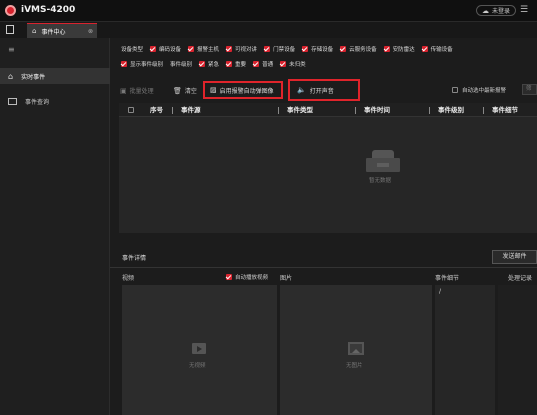 The image size is (537, 415). What do you see at coordinates (399, 49) in the screenshot?
I see `filter-security-radar: 安防雷达` at bounding box center [399, 49].